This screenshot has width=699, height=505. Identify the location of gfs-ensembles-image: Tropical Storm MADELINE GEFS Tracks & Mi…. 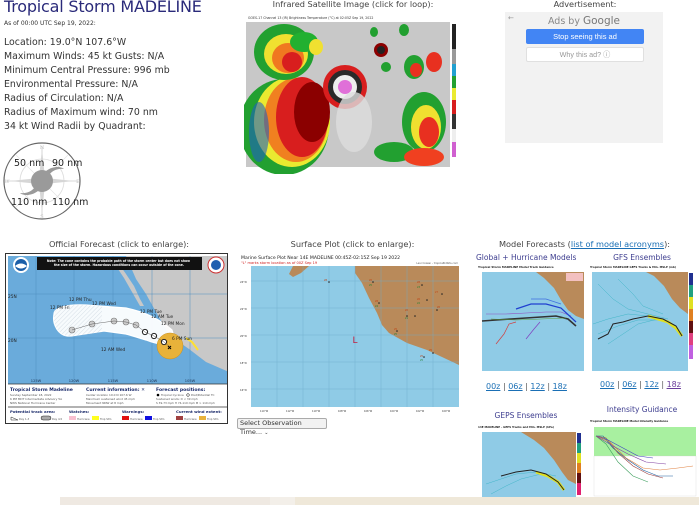
(643, 318).